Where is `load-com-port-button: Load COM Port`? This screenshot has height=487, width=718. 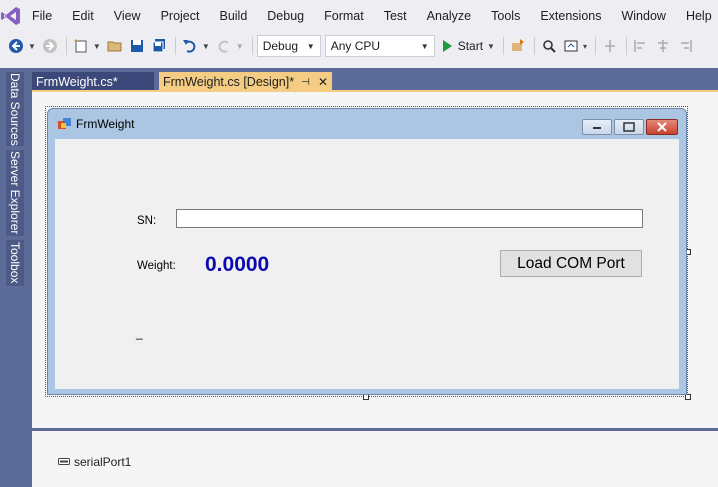
load-com-port-button: Load COM Port is located at coordinates (571, 263).